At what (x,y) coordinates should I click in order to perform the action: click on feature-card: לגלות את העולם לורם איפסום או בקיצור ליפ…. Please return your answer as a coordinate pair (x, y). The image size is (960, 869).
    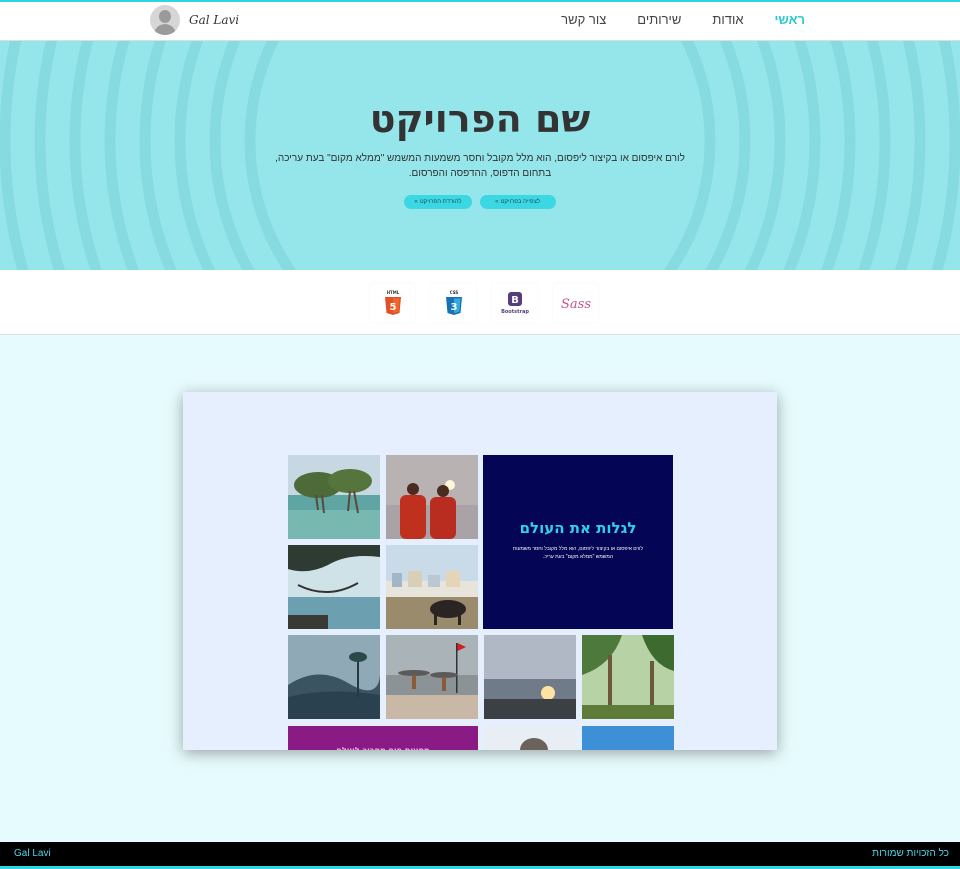
    Looking at the image, I should click on (578, 542).